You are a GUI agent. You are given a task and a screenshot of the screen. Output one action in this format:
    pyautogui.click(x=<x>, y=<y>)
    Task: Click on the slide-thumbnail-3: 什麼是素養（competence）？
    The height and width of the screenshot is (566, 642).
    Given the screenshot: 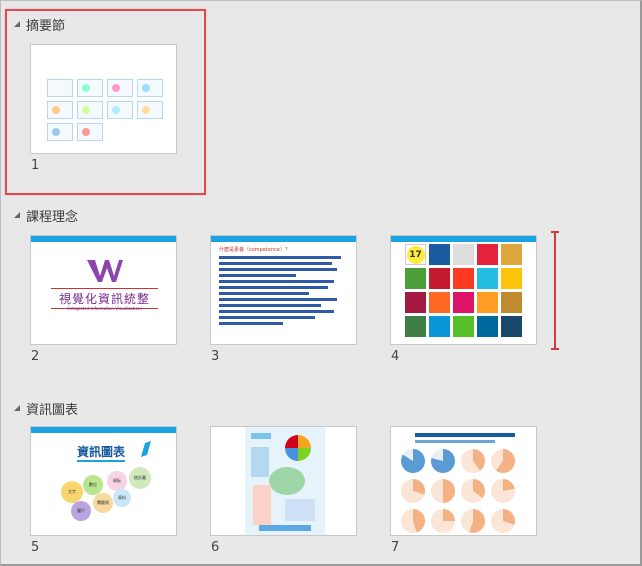 What is the action you would take?
    pyautogui.click(x=283, y=290)
    